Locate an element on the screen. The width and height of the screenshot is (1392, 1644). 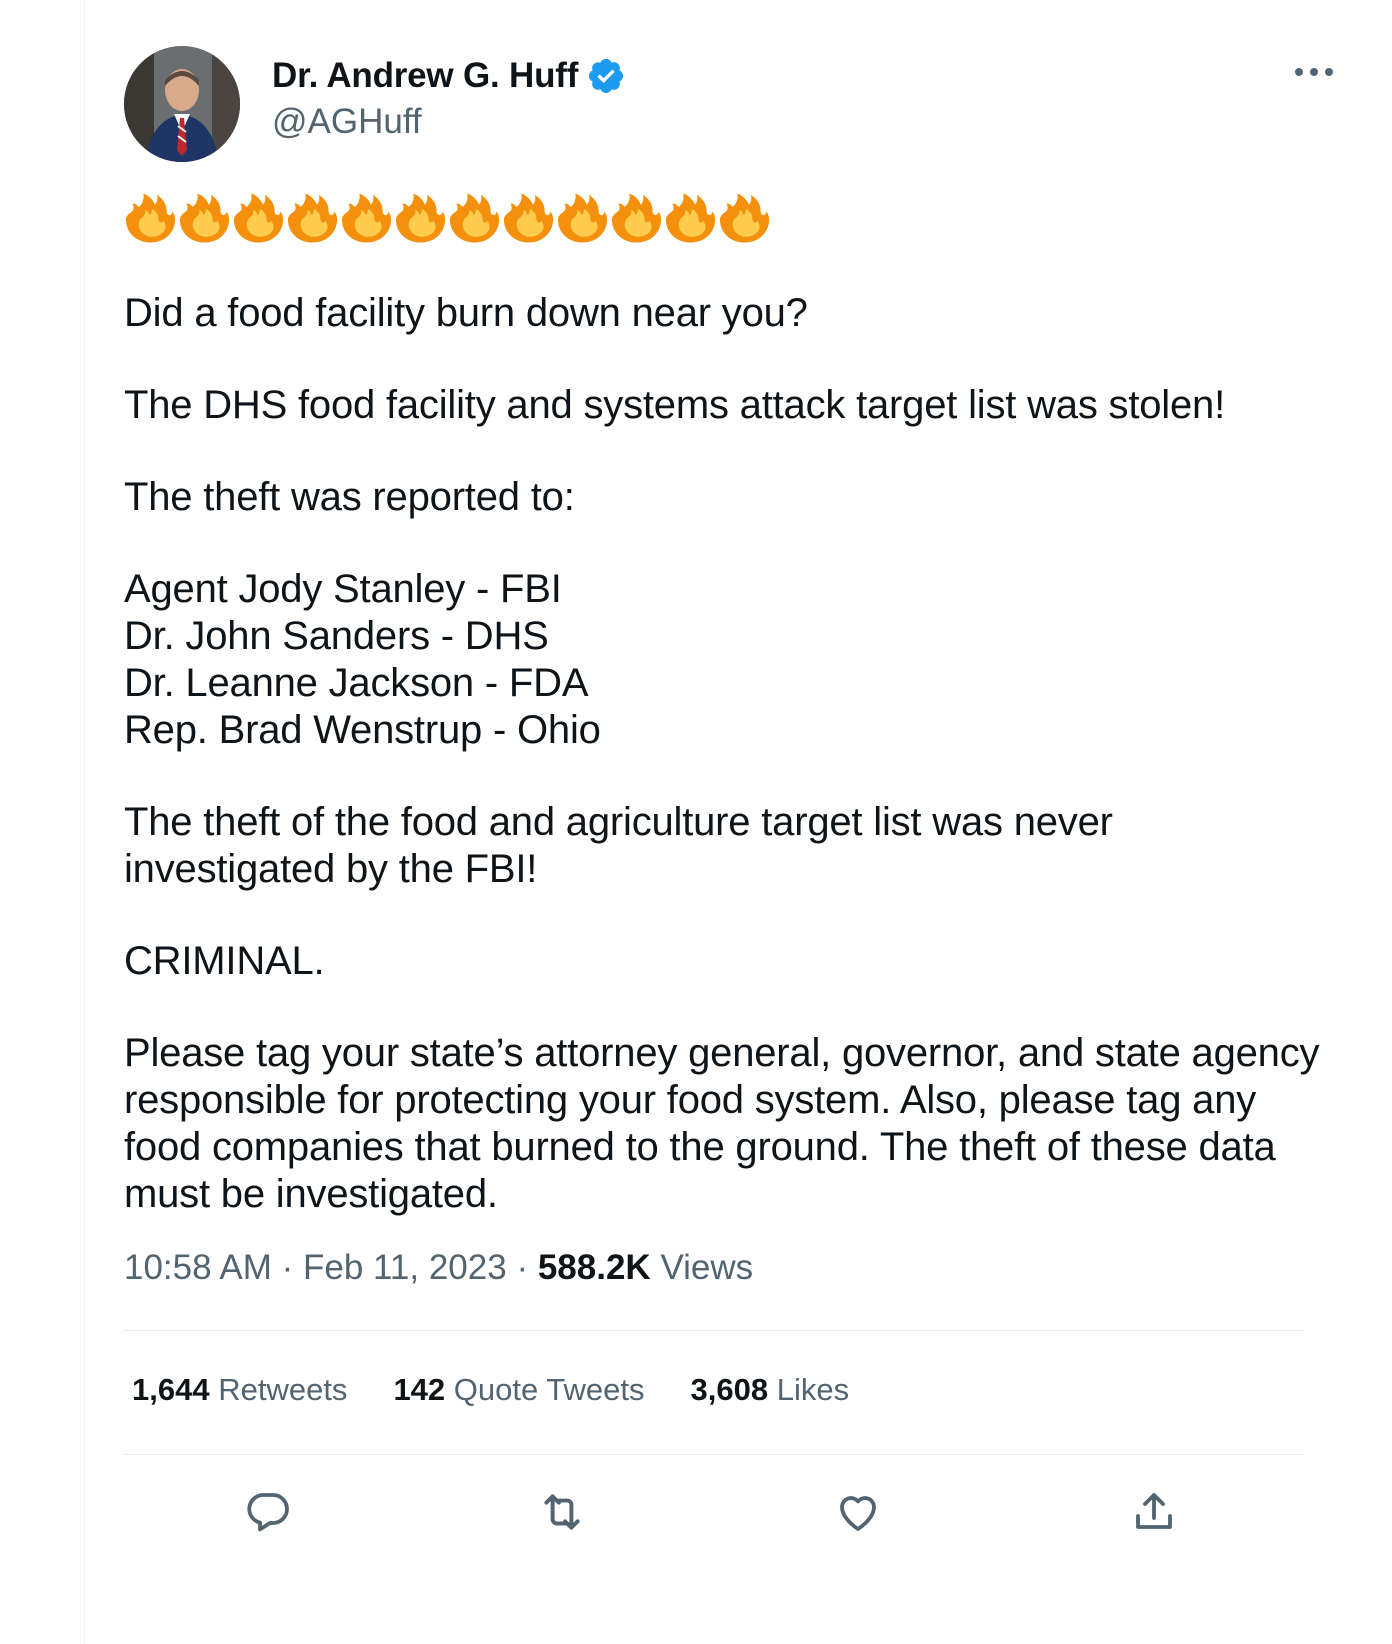
quotes-count: 142 is located at coordinates (419, 1389).